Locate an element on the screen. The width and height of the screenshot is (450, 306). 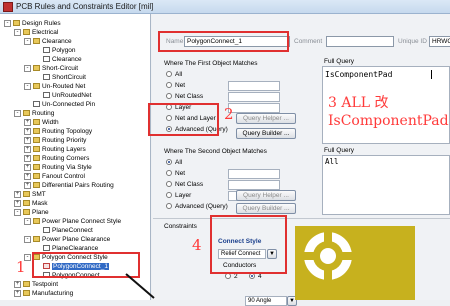
tree-item-label: Routing Layers is located at coordinates (64, 149).